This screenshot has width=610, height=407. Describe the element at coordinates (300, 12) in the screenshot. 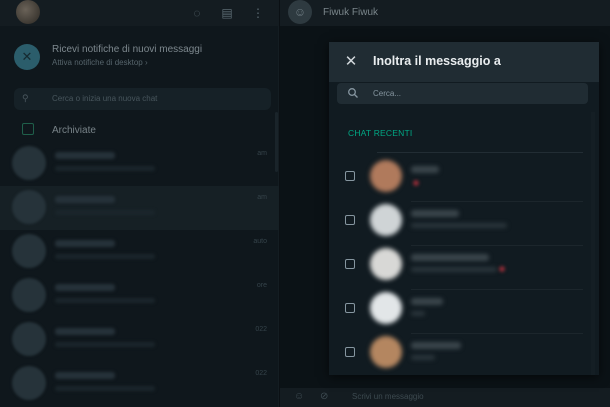

I see `contact-avatar-icon: ☺` at that location.